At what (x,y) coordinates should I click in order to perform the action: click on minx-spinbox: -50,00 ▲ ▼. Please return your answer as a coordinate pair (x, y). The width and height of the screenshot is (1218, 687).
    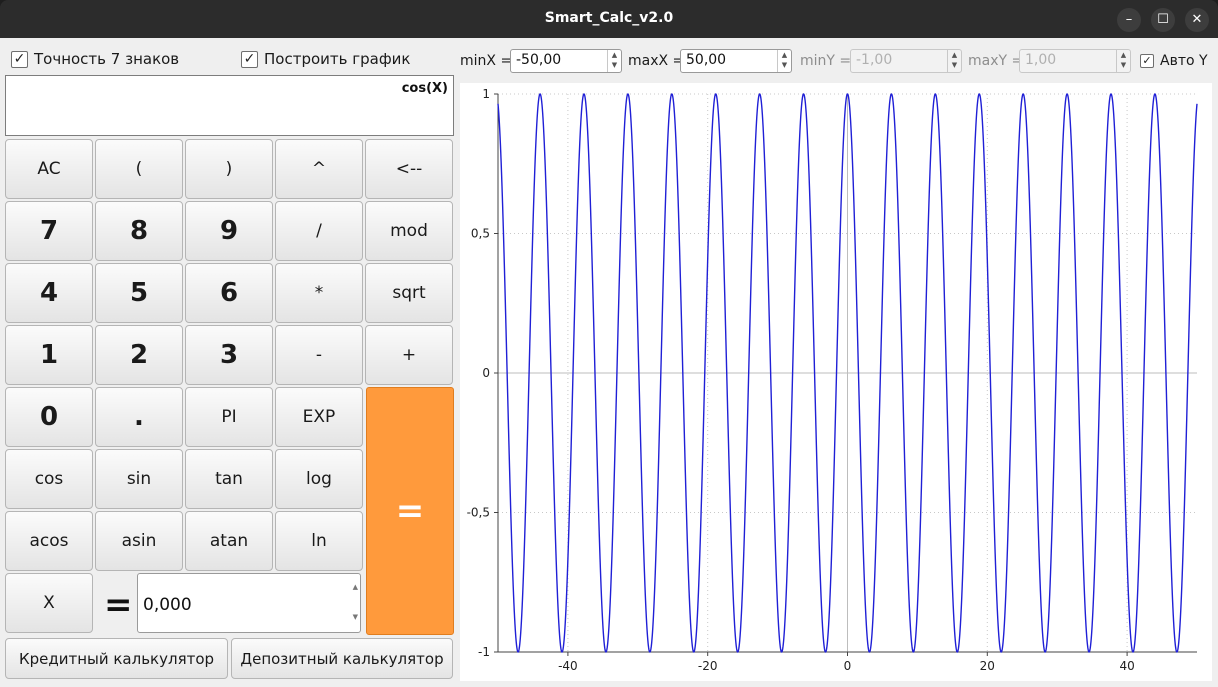
    Looking at the image, I should click on (566, 61).